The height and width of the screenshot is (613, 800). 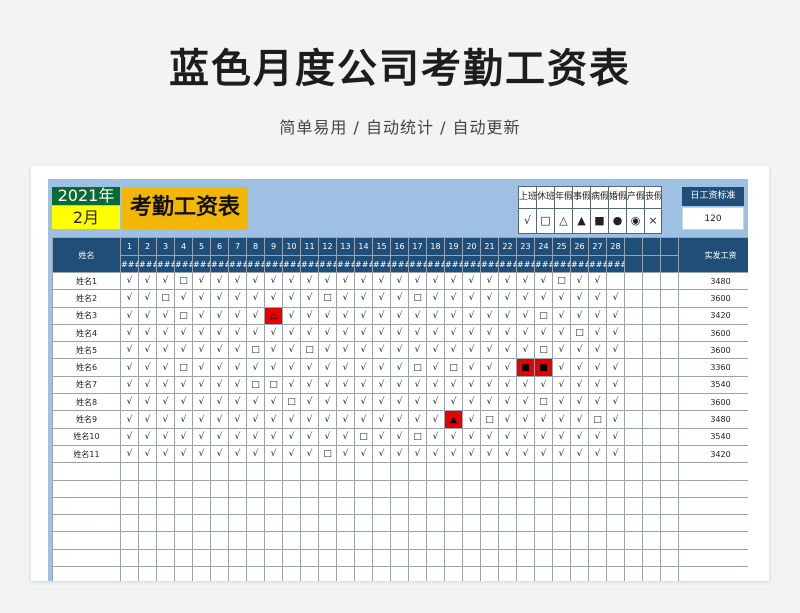 What do you see at coordinates (713, 419) in the screenshot?
I see `net-wage-cell: 3480` at bounding box center [713, 419].